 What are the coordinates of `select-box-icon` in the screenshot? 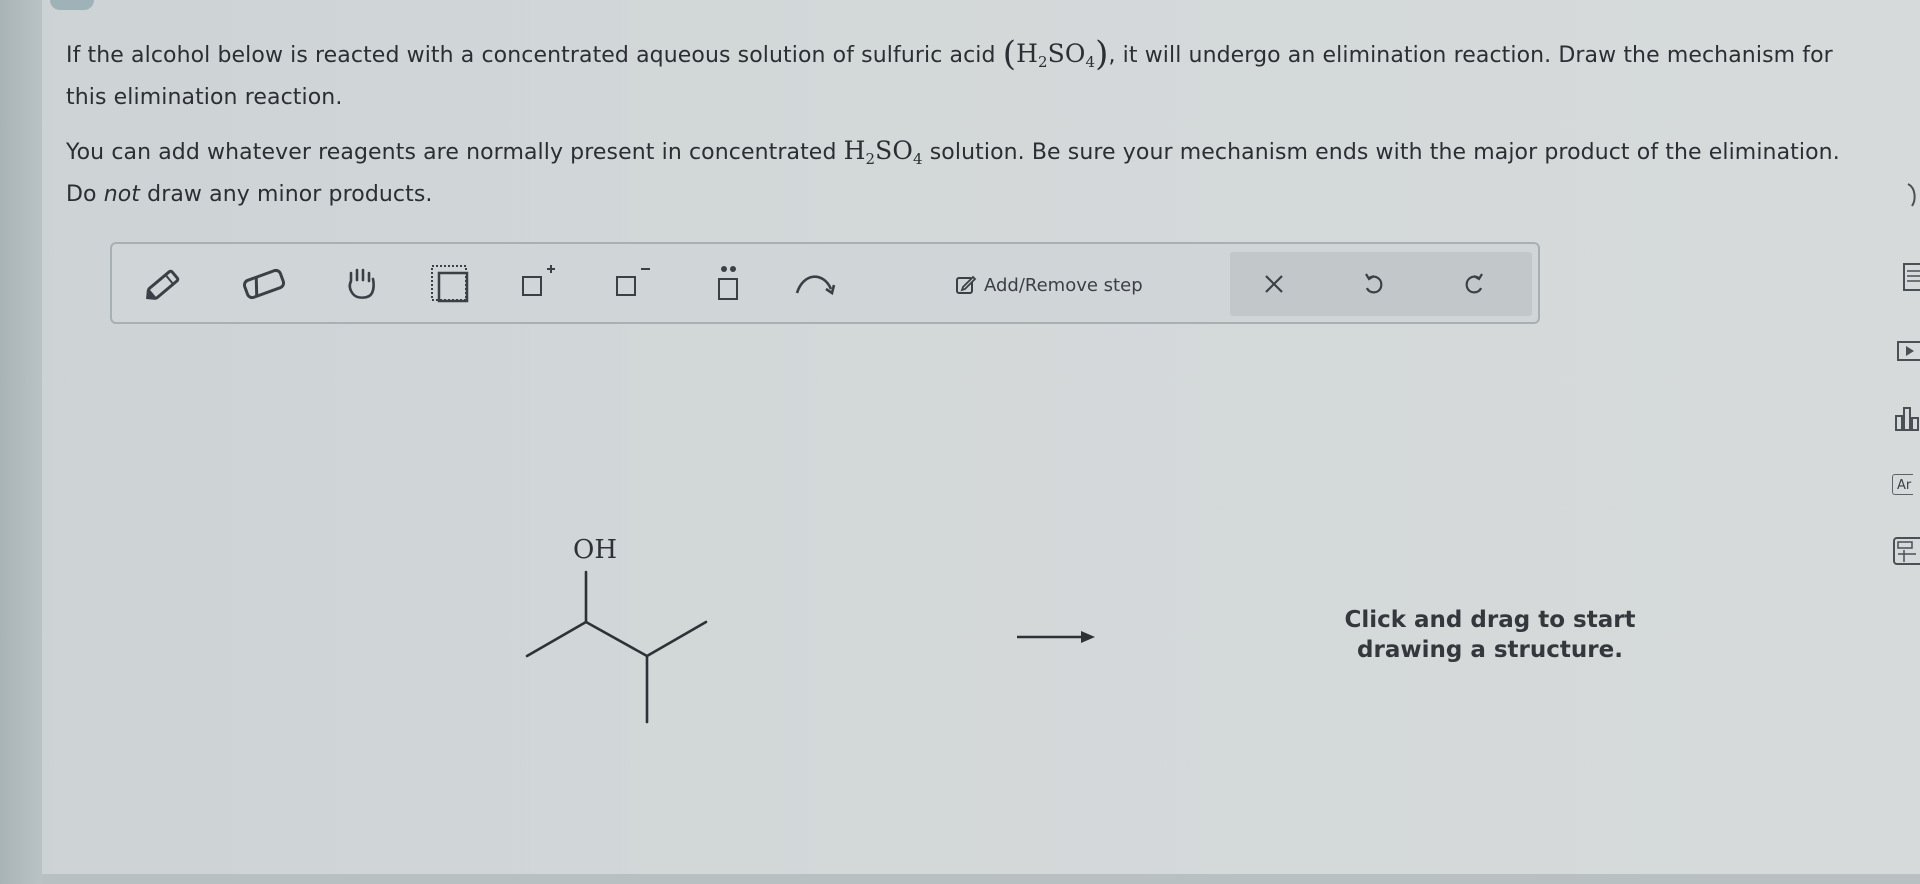 It's located at (450, 284).